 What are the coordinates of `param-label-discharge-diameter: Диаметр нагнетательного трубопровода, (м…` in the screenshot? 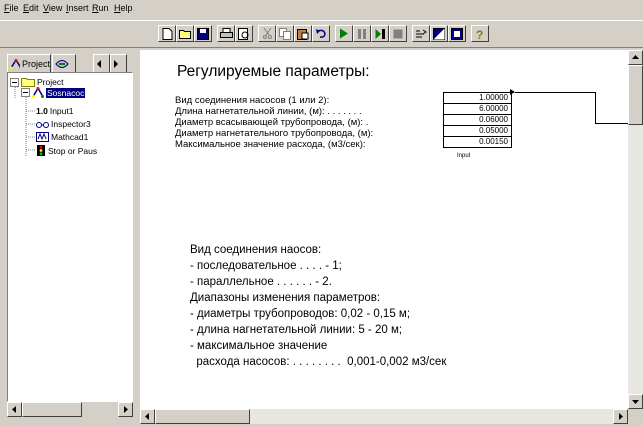 It's located at (274, 133).